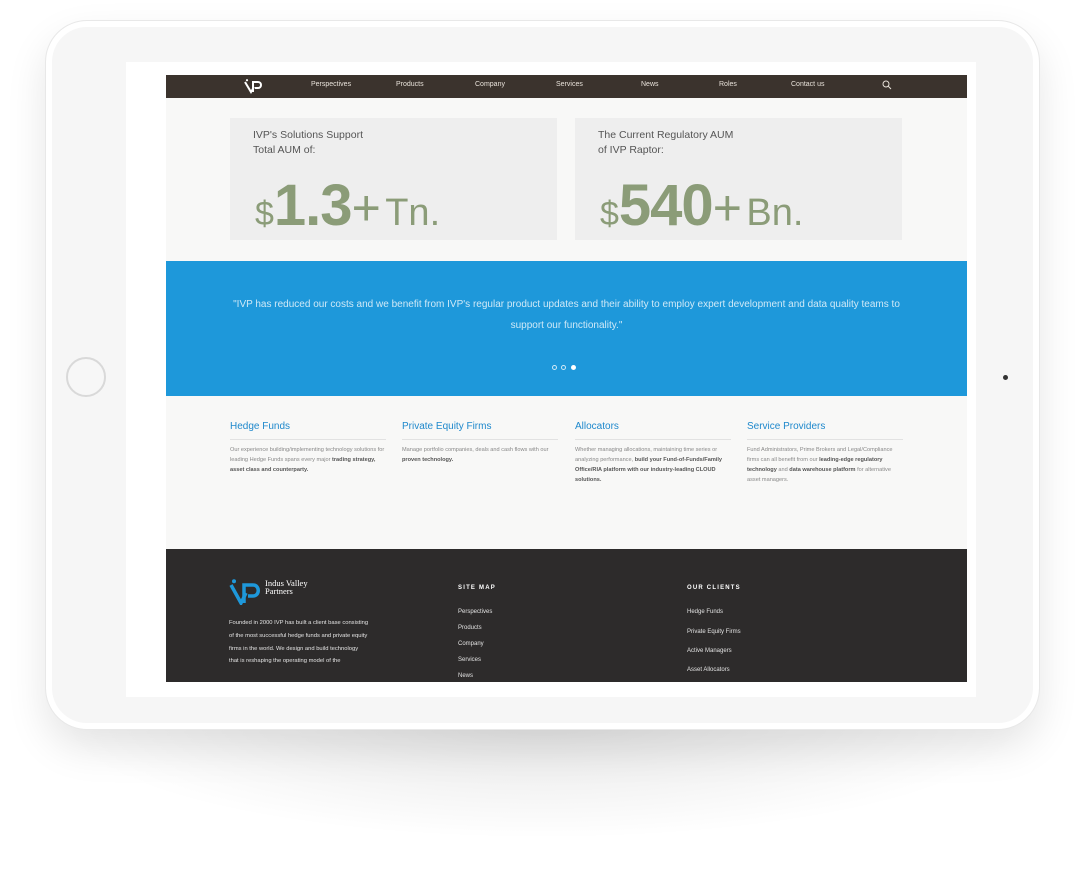 The image size is (1085, 880). What do you see at coordinates (490, 84) in the screenshot?
I see `nav-company: Company` at bounding box center [490, 84].